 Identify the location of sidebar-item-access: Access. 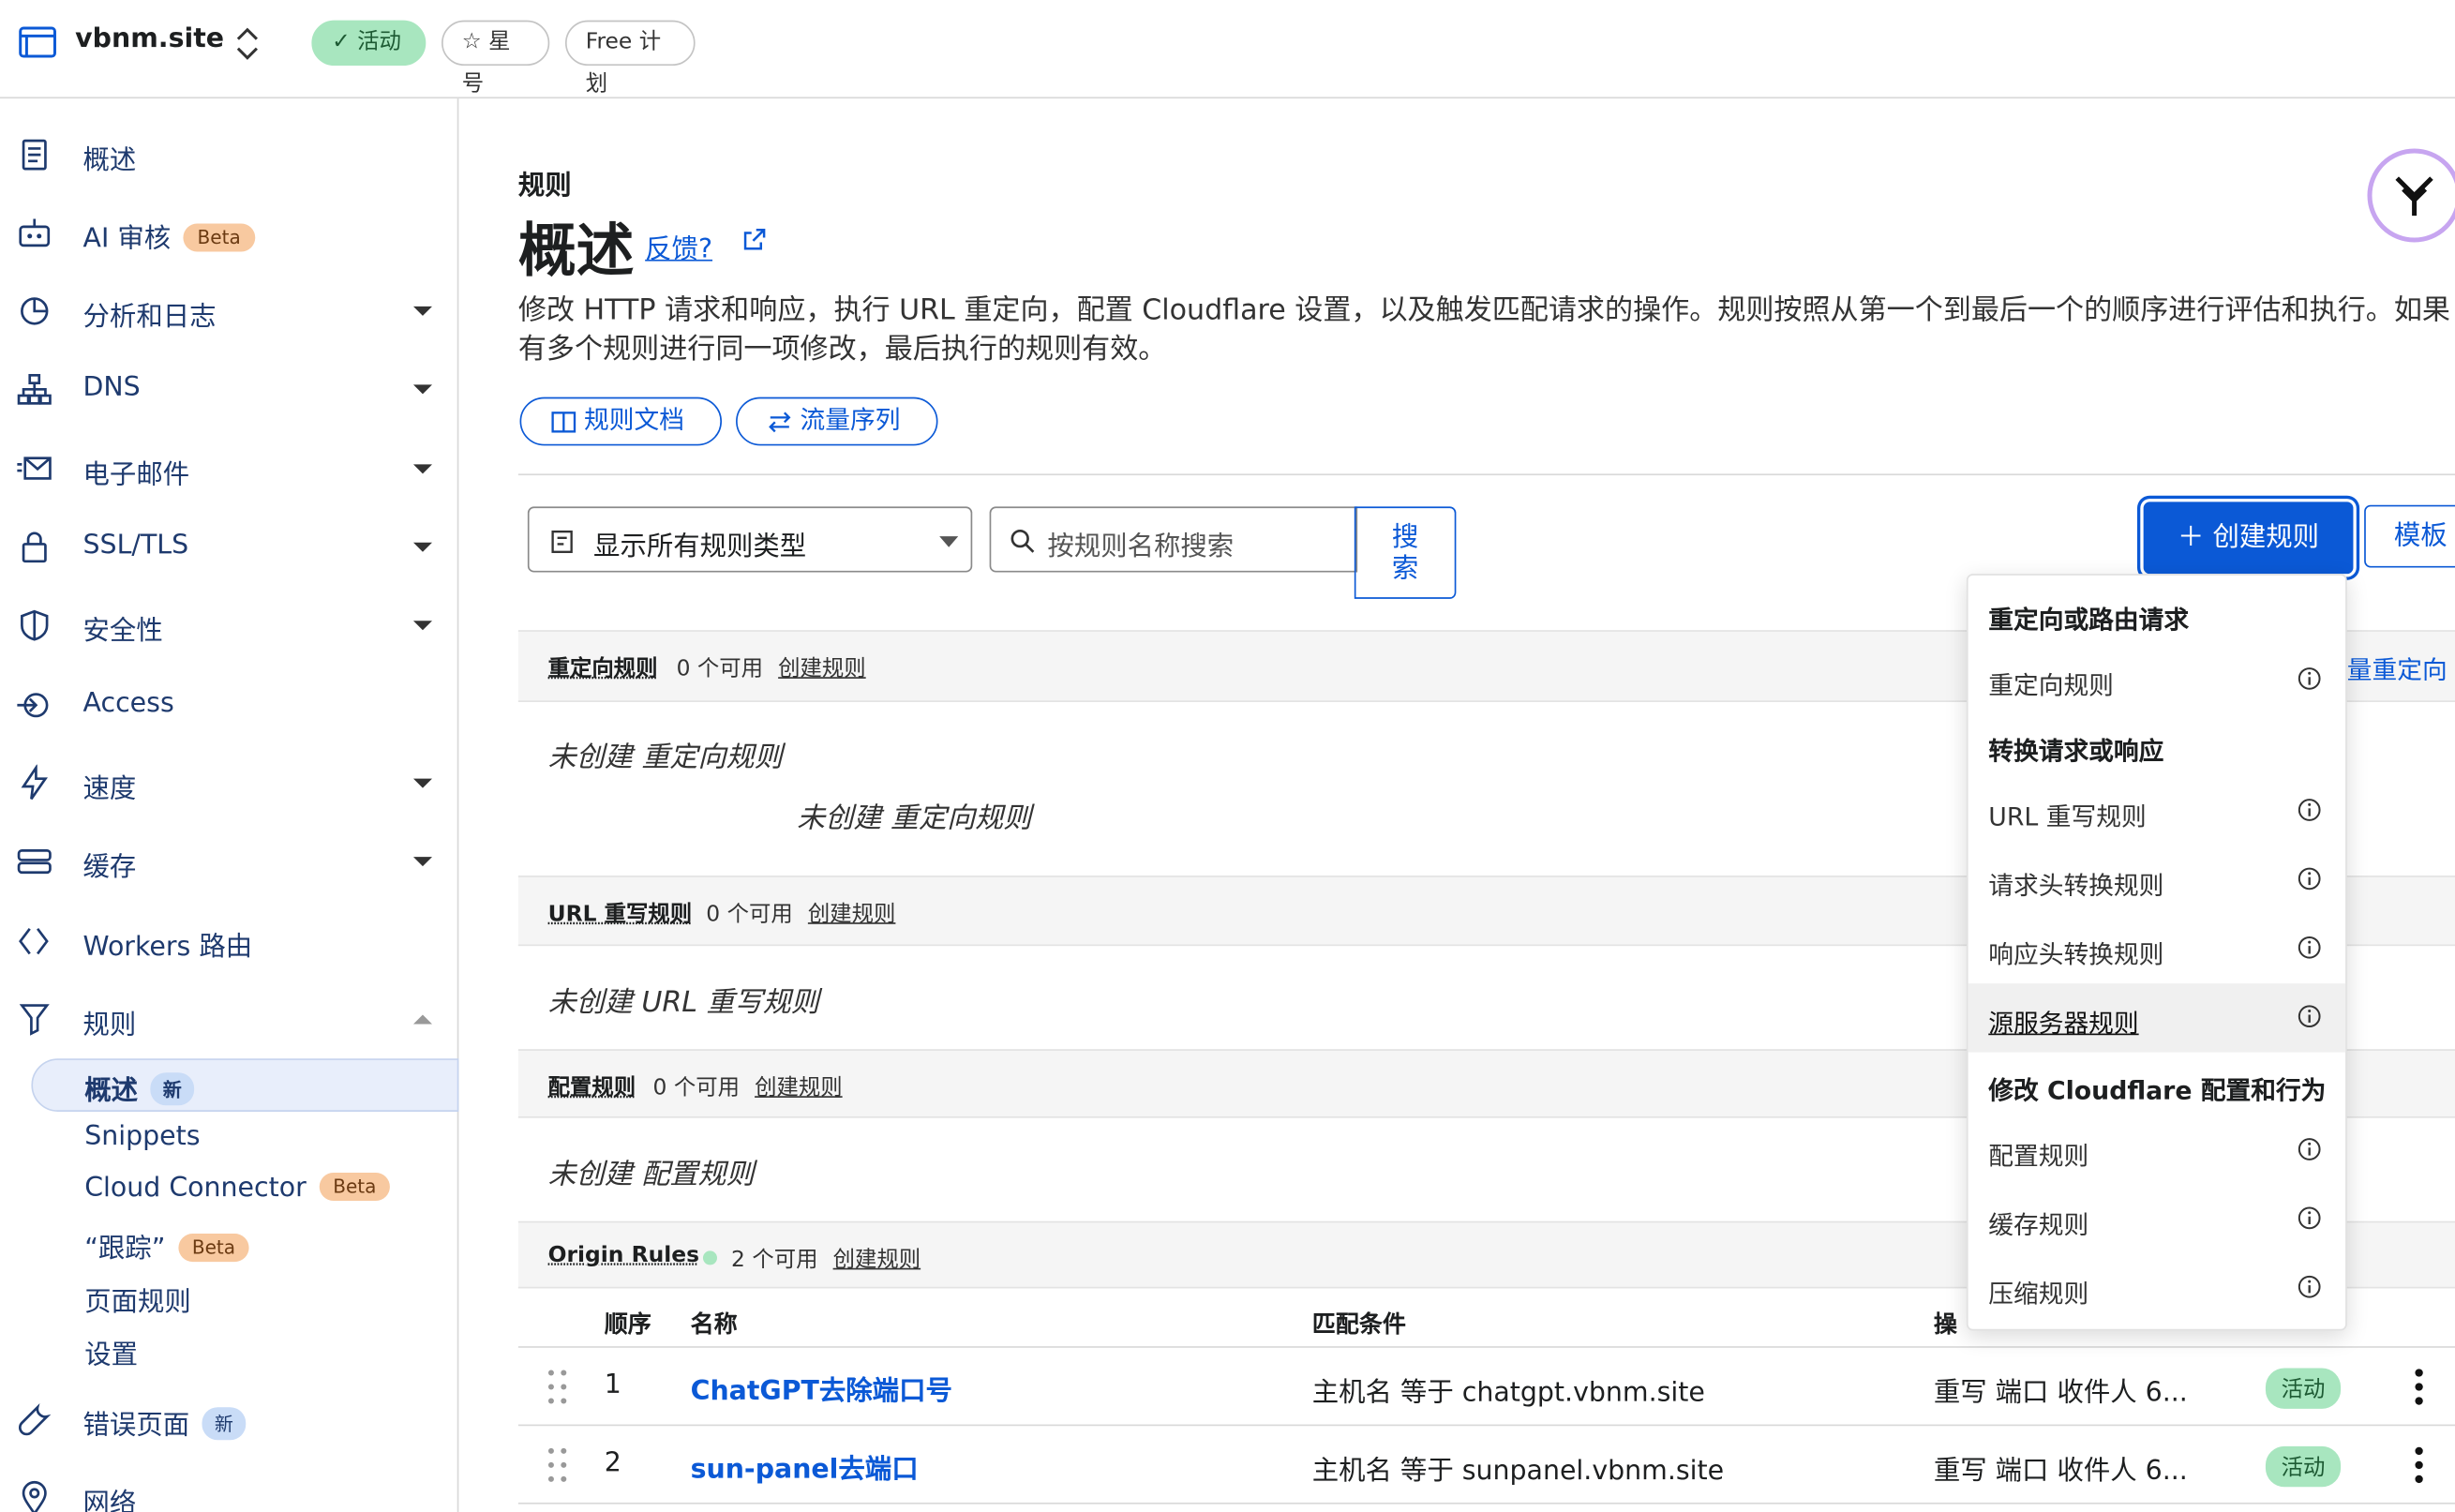
(228, 706).